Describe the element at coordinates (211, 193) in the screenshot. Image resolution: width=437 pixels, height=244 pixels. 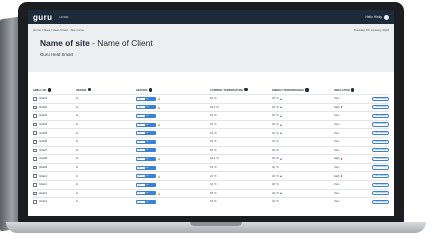
I see `table-row: Gha12 H Off On 18 °C 32 °C Vsm View Dwelling` at that location.